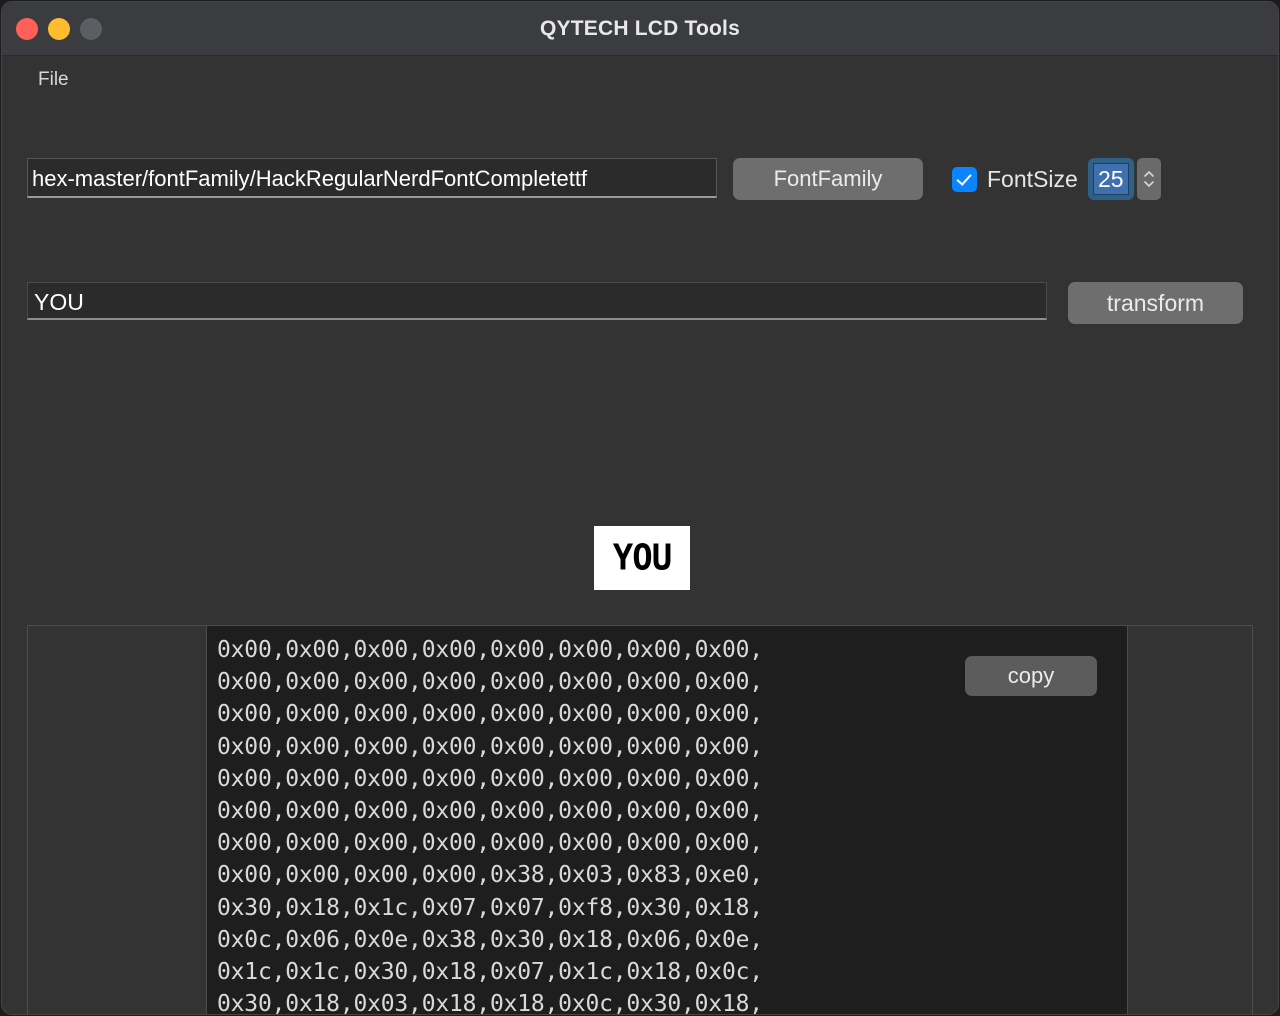 Image resolution: width=1280 pixels, height=1016 pixels. I want to click on minimize-window-button, so click(59, 28).